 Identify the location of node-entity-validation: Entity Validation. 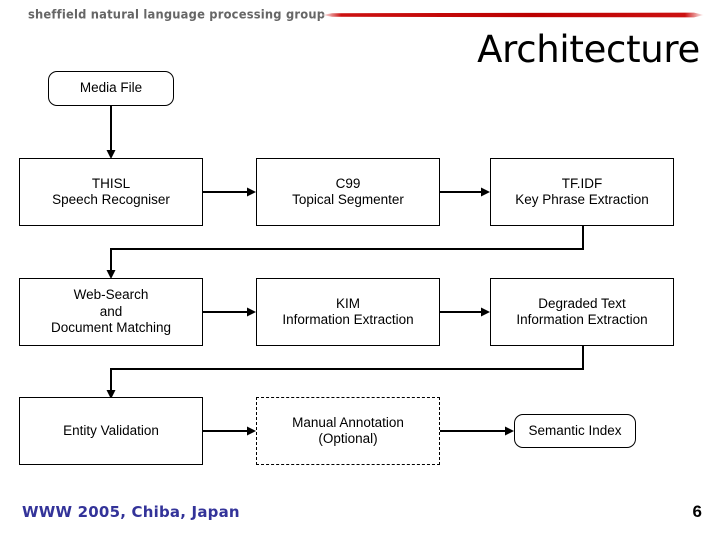
(111, 431).